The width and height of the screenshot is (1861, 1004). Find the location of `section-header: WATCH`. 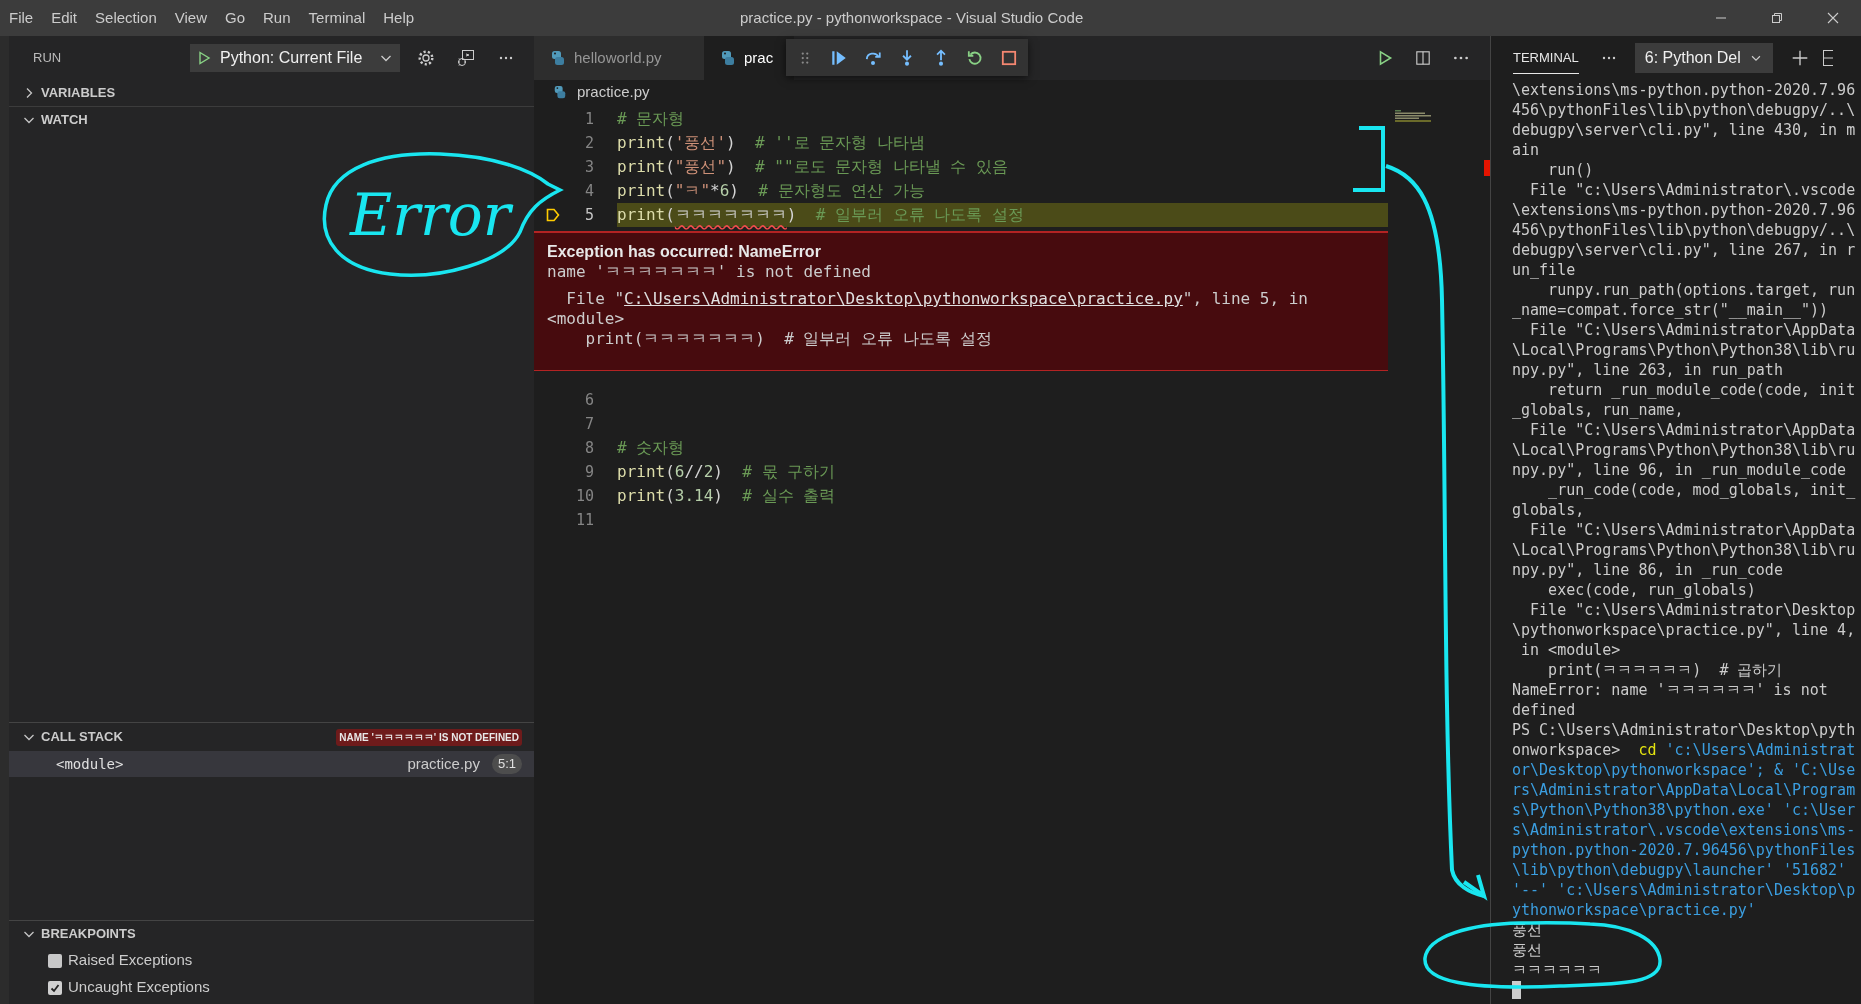

section-header: WATCH is located at coordinates (271, 120).